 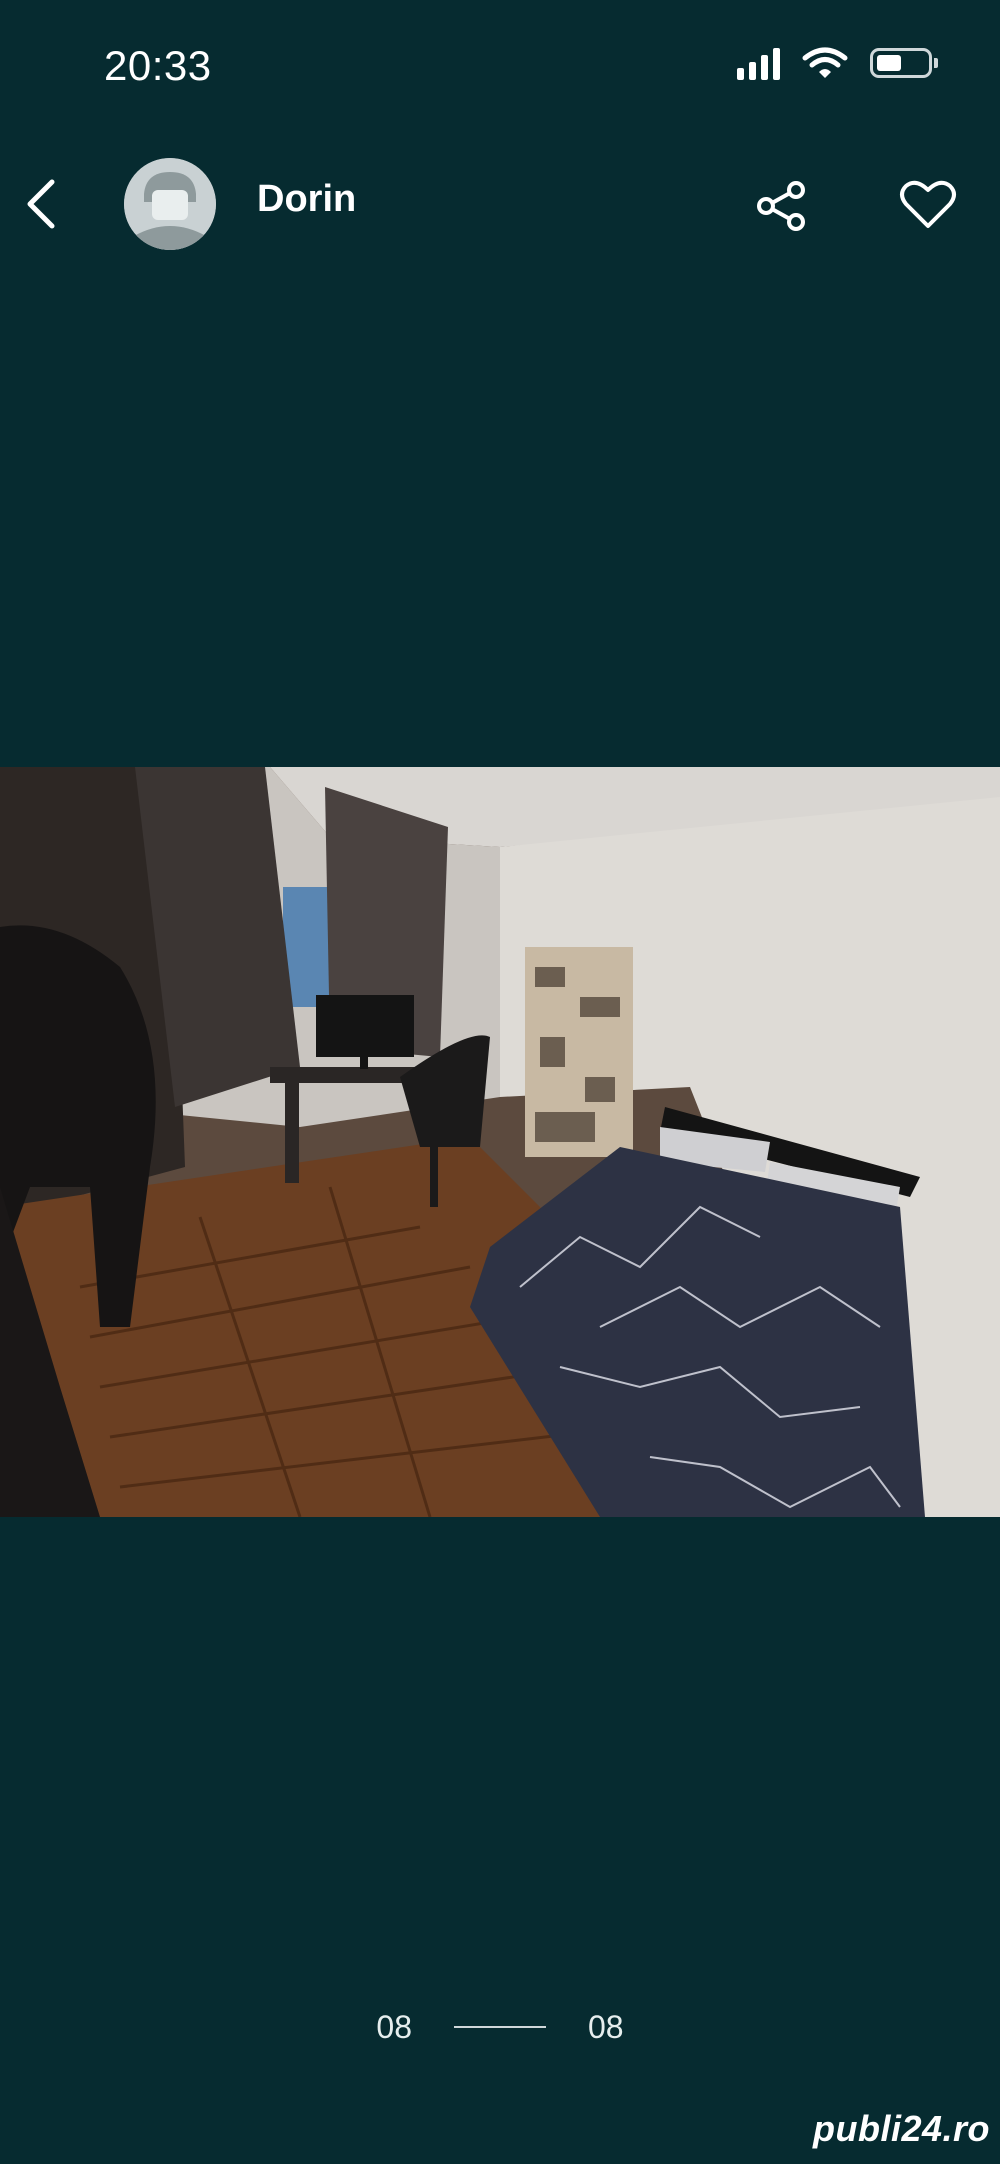 What do you see at coordinates (758, 63) in the screenshot?
I see `signal-icon` at bounding box center [758, 63].